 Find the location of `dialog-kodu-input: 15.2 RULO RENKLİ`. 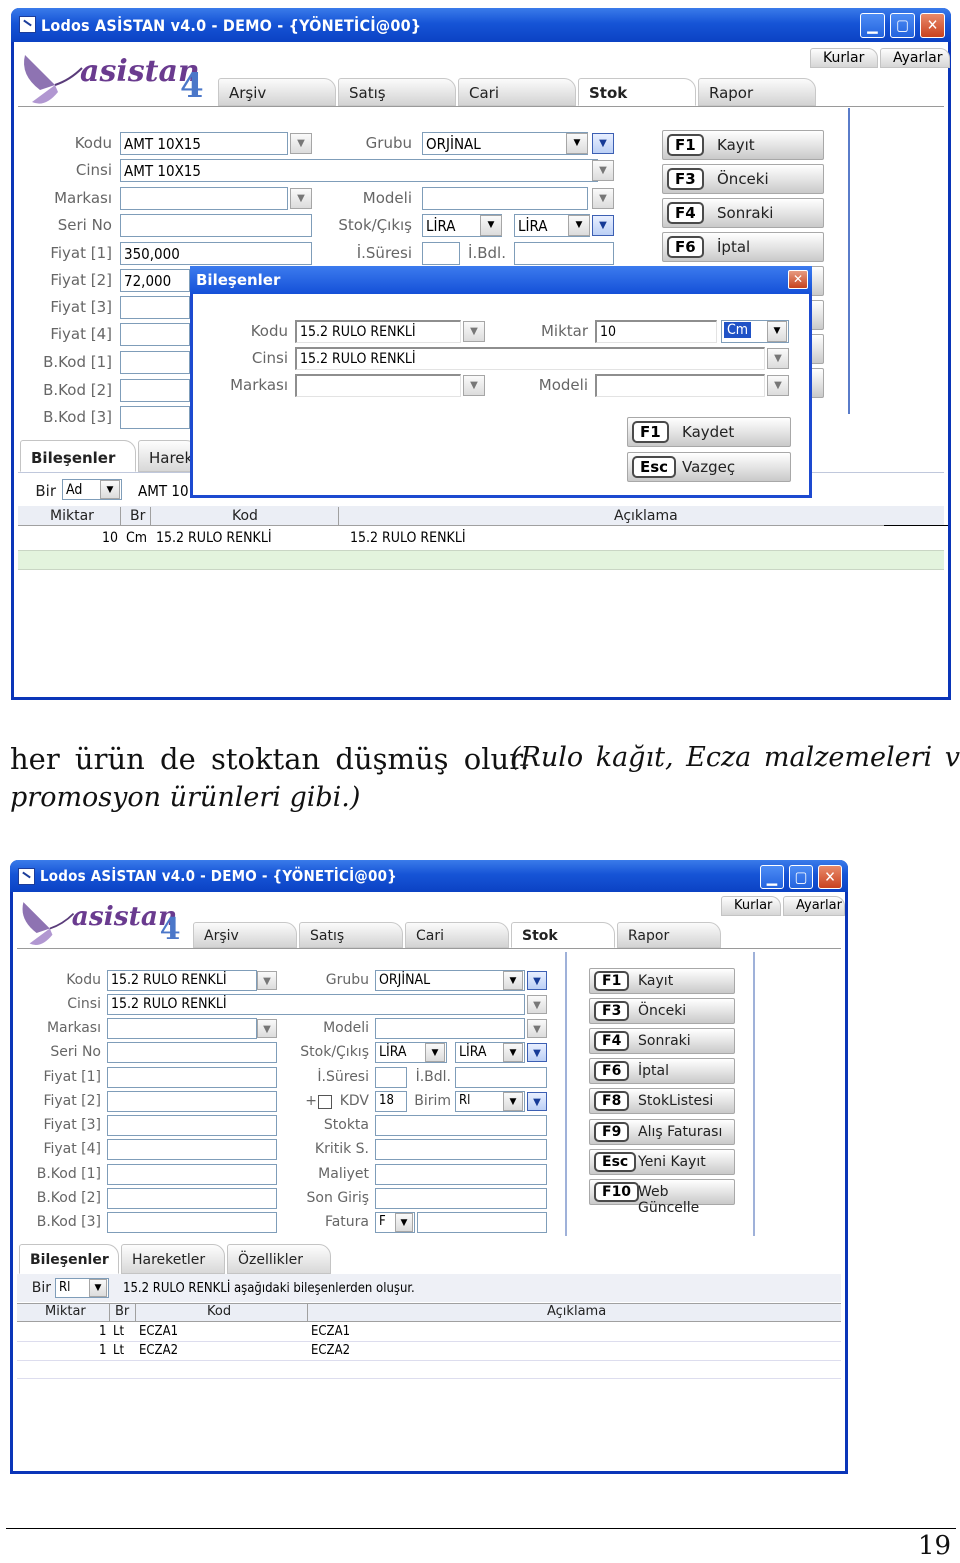

dialog-kodu-input: 15.2 RULO RENKLİ is located at coordinates (378, 331).